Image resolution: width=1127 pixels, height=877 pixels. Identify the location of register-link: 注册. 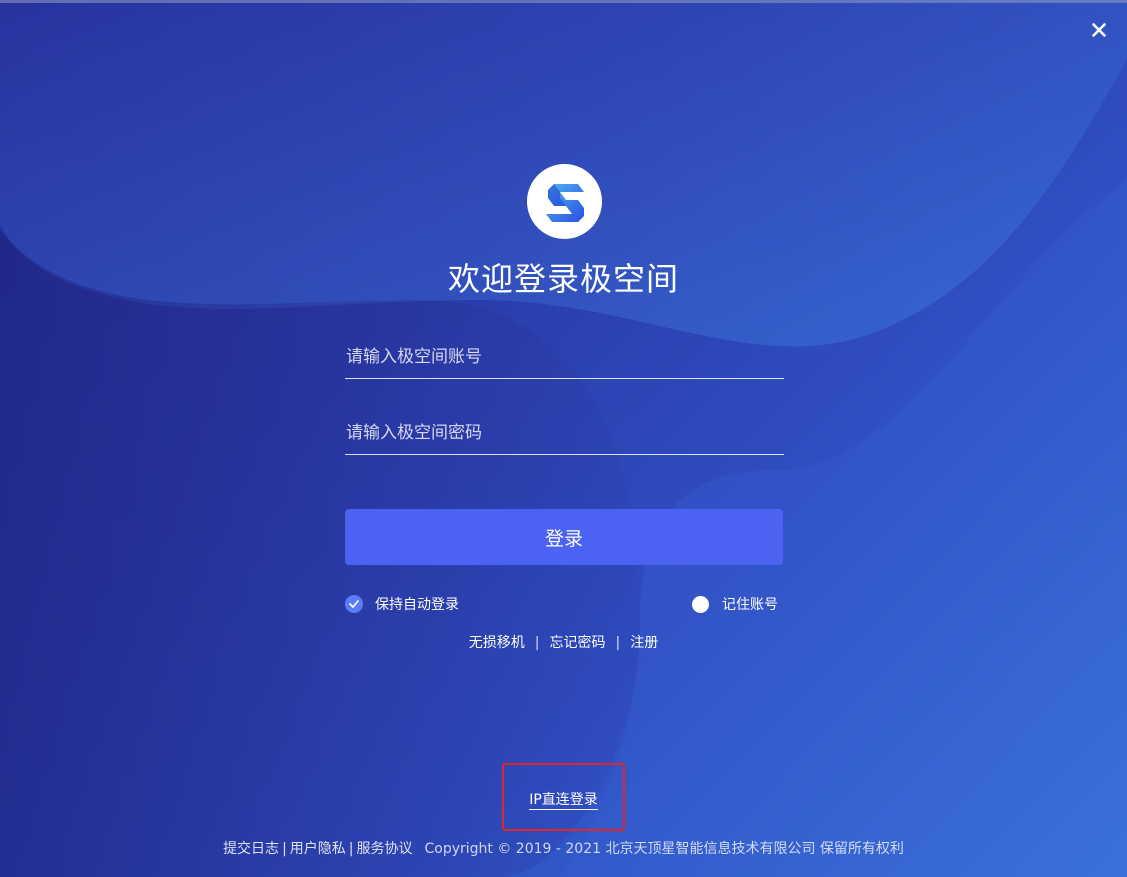
(644, 643).